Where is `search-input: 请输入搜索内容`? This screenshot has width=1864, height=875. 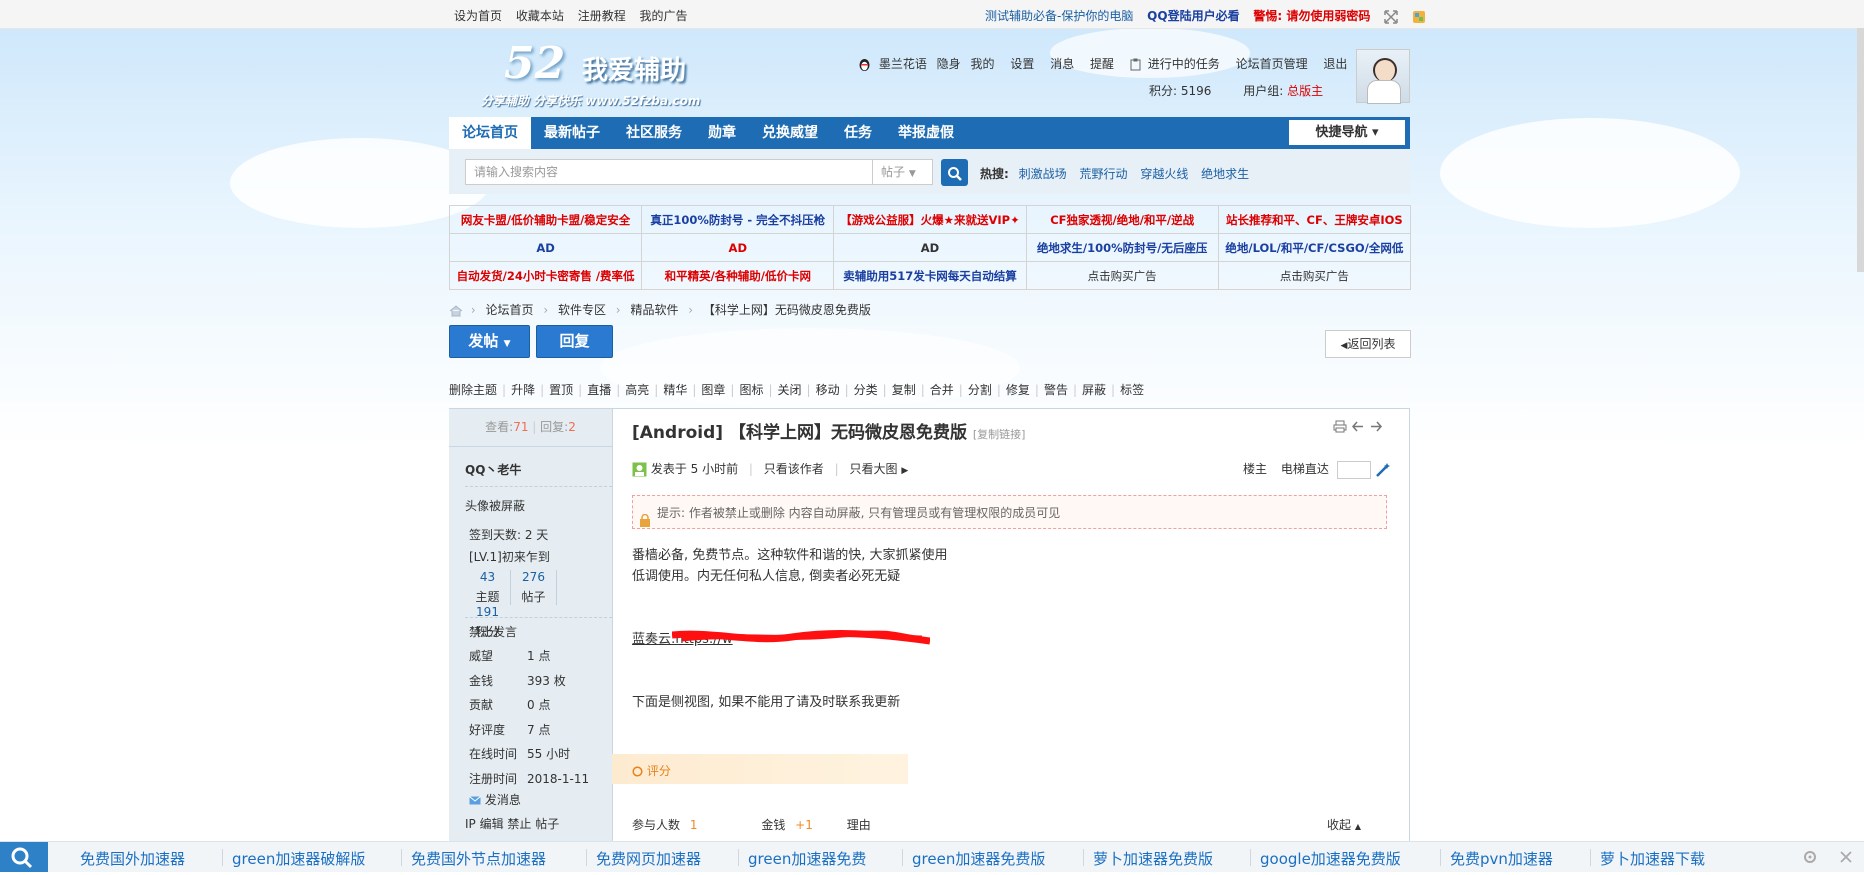 search-input: 请输入搜索内容 is located at coordinates (669, 172).